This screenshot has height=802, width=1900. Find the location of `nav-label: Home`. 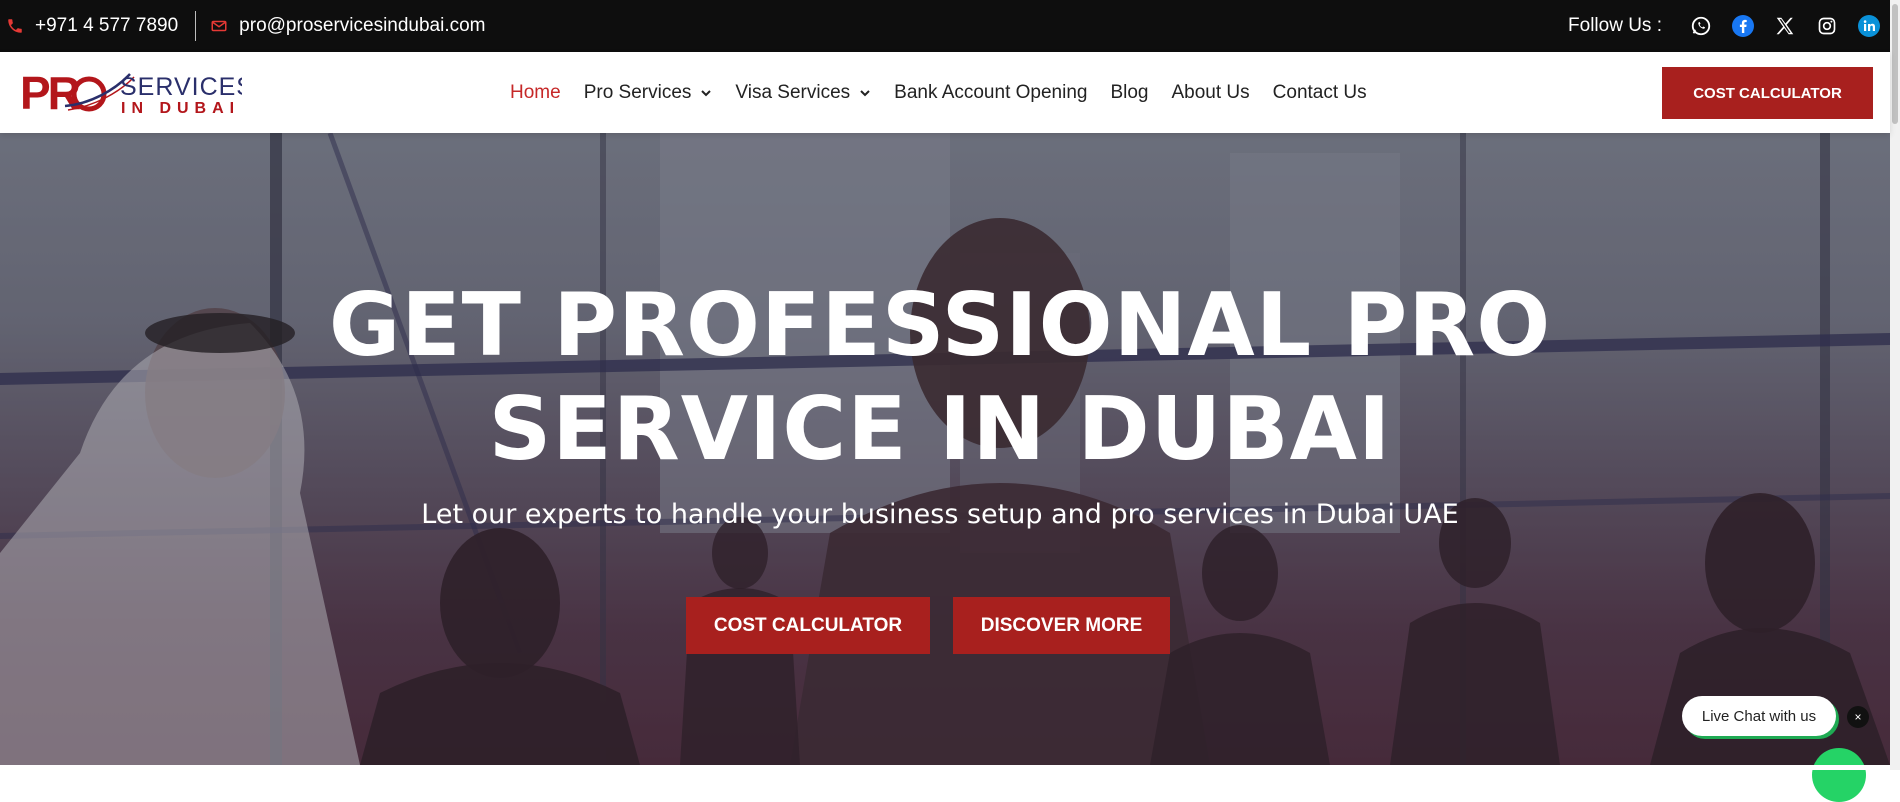

nav-label: Home is located at coordinates (535, 92).